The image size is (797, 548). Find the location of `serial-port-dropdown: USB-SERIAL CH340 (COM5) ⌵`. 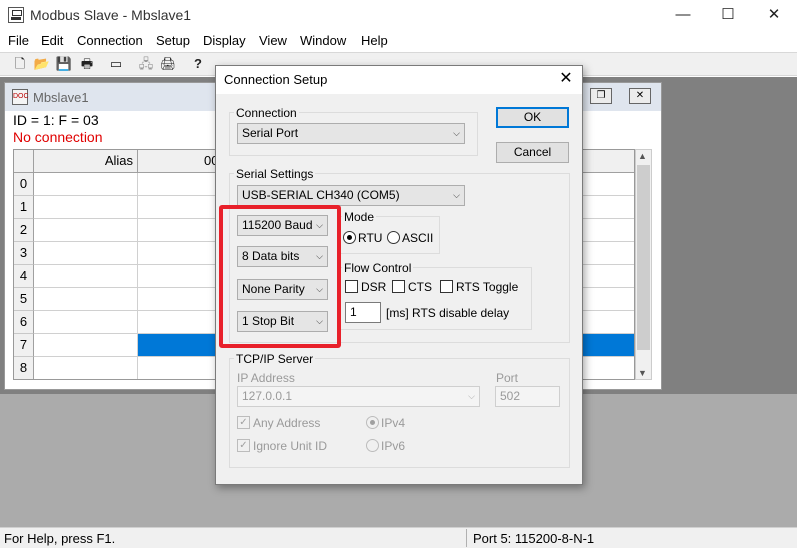

serial-port-dropdown: USB-SERIAL CH340 (COM5) ⌵ is located at coordinates (351, 195).